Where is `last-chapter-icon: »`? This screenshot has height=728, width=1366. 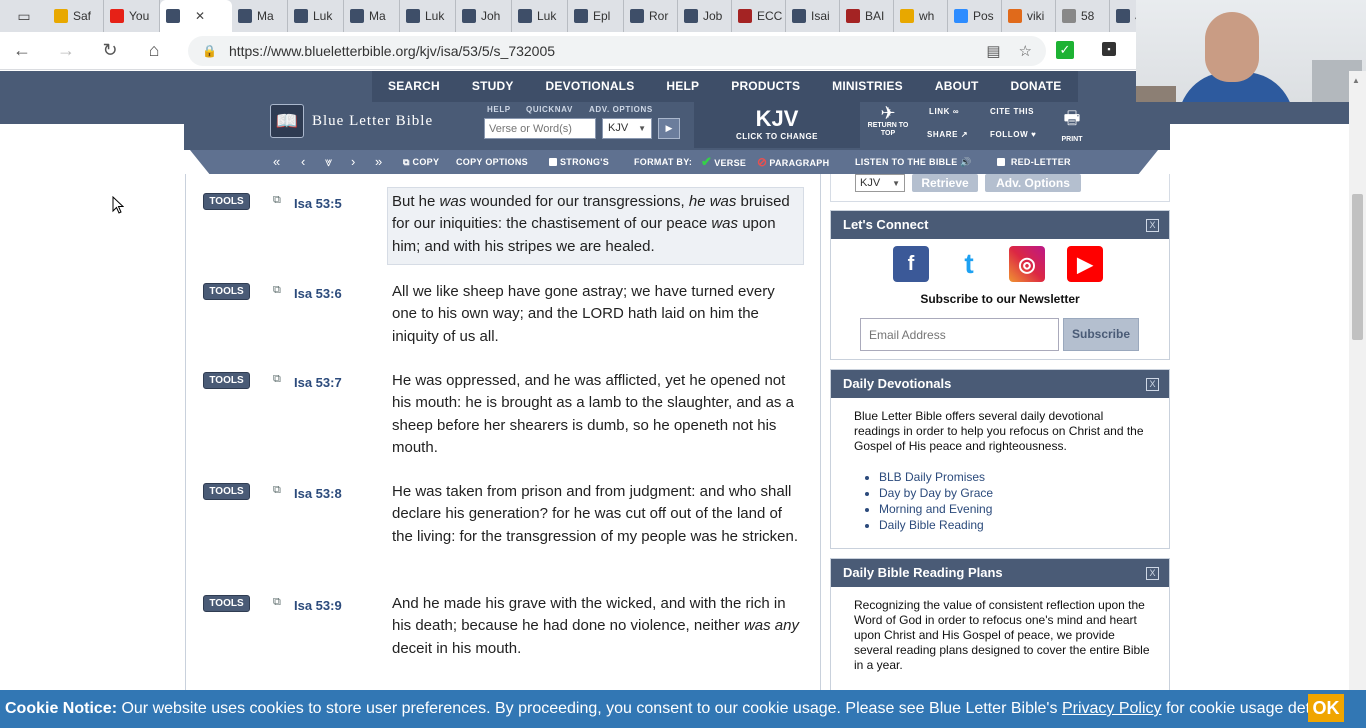
last-chapter-icon: » is located at coordinates (378, 162).